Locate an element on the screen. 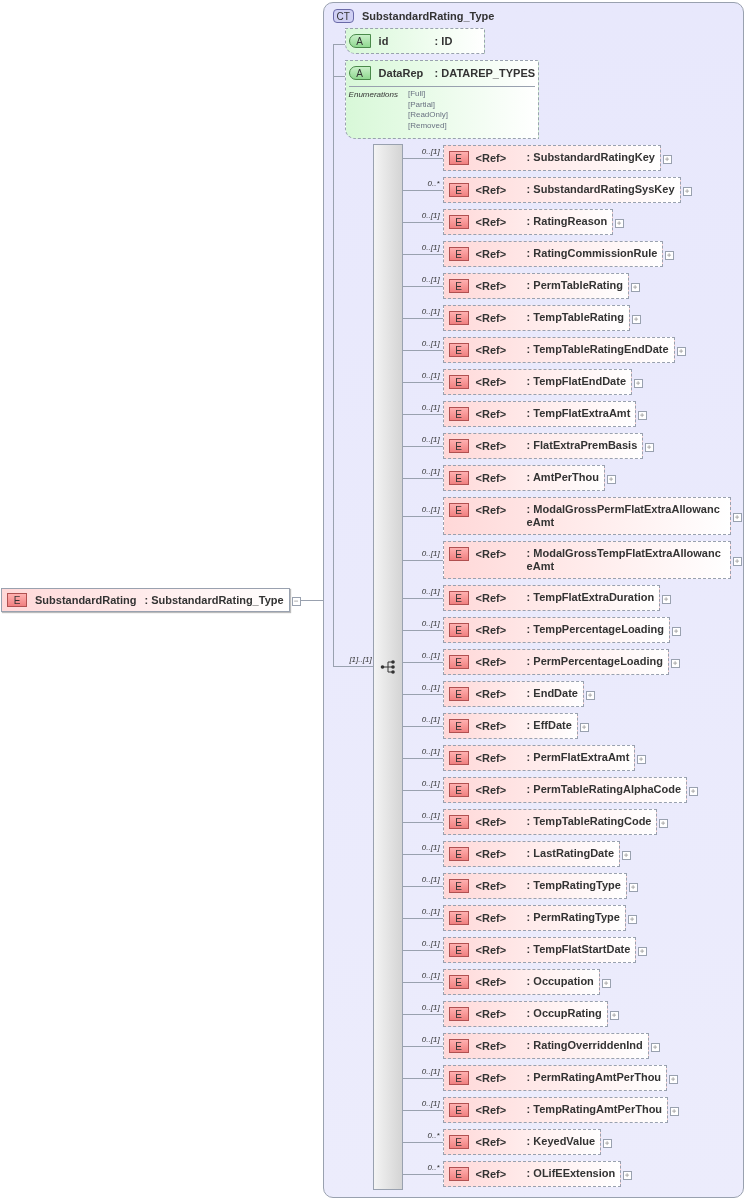  element-box: E <Ref> : TempRatingAmtPerThou is located at coordinates (555, 1110).